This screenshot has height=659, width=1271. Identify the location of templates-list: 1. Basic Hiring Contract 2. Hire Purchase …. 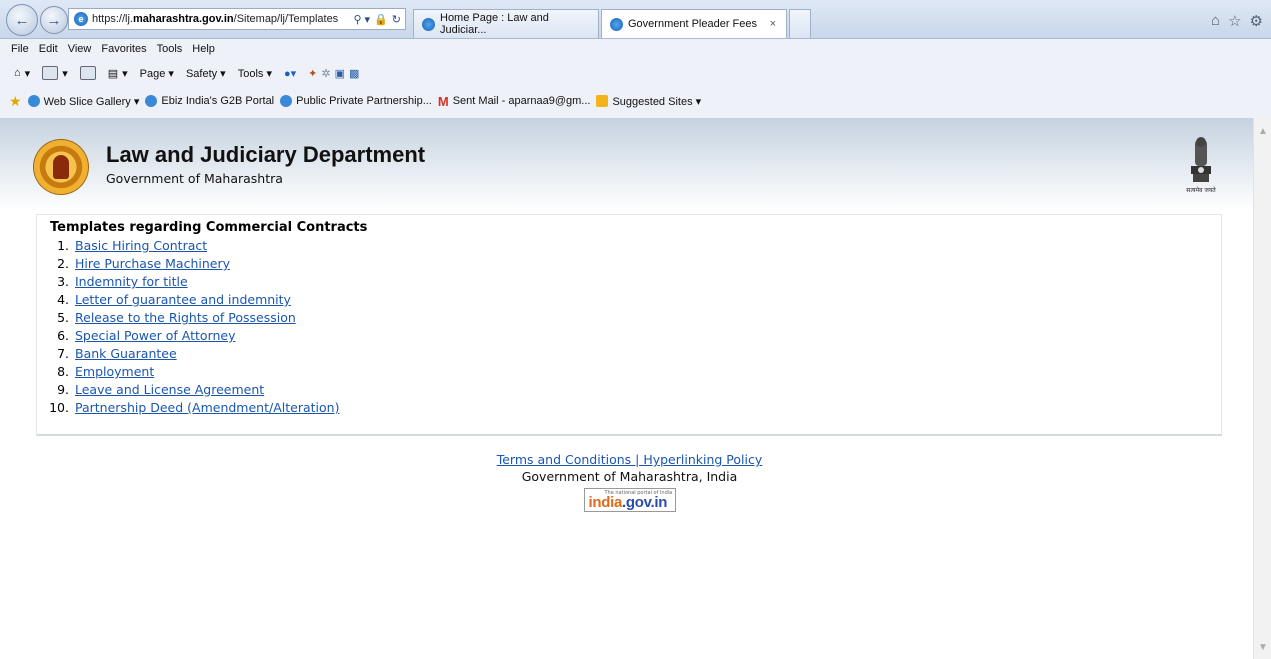
(188, 327).